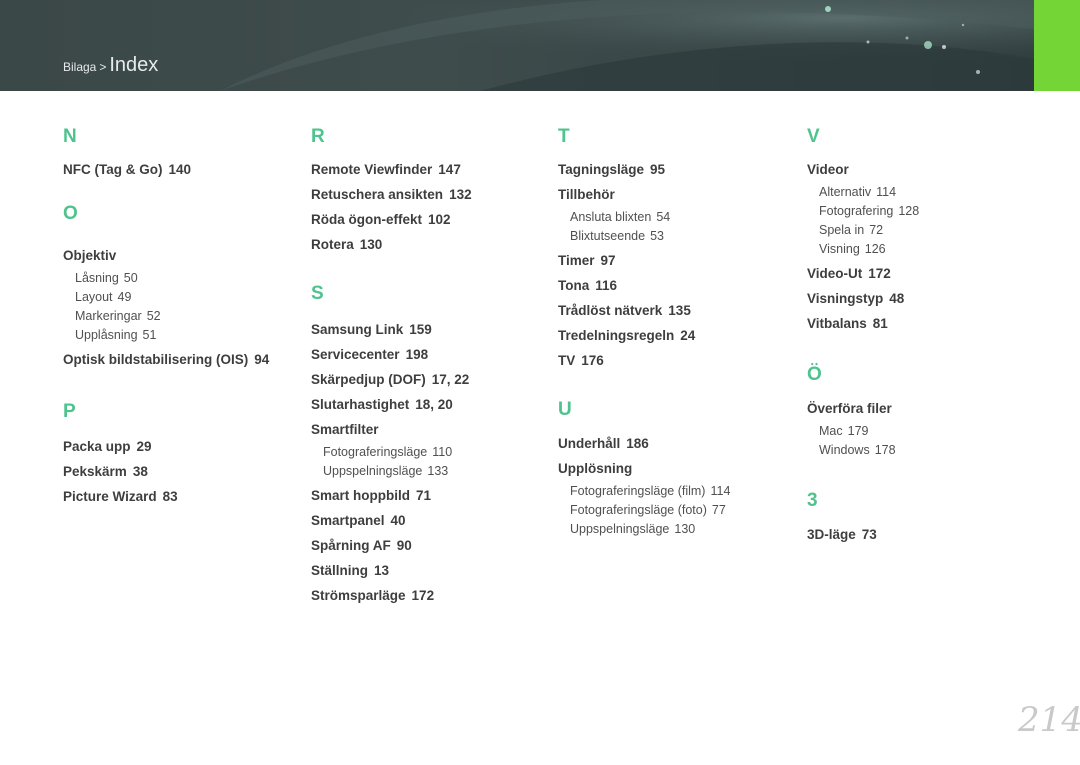 This screenshot has width=1080, height=765. Describe the element at coordinates (678, 236) in the screenshot. I see `sub-entry: Blixtutseende 53` at that location.